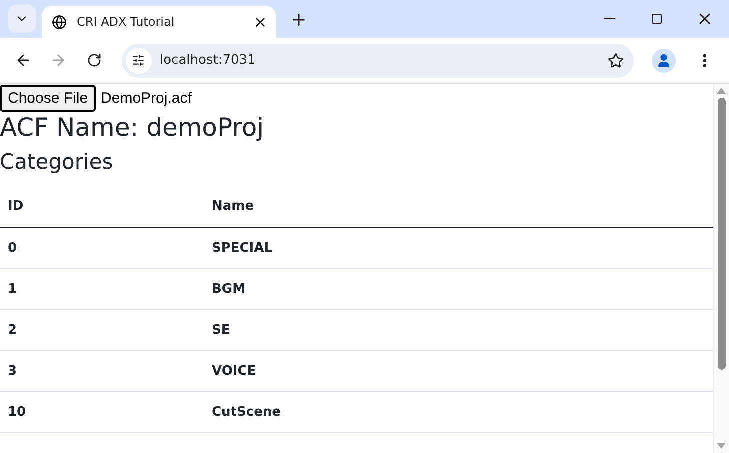  What do you see at coordinates (721, 91) in the screenshot?
I see `scroll-up-icon` at bounding box center [721, 91].